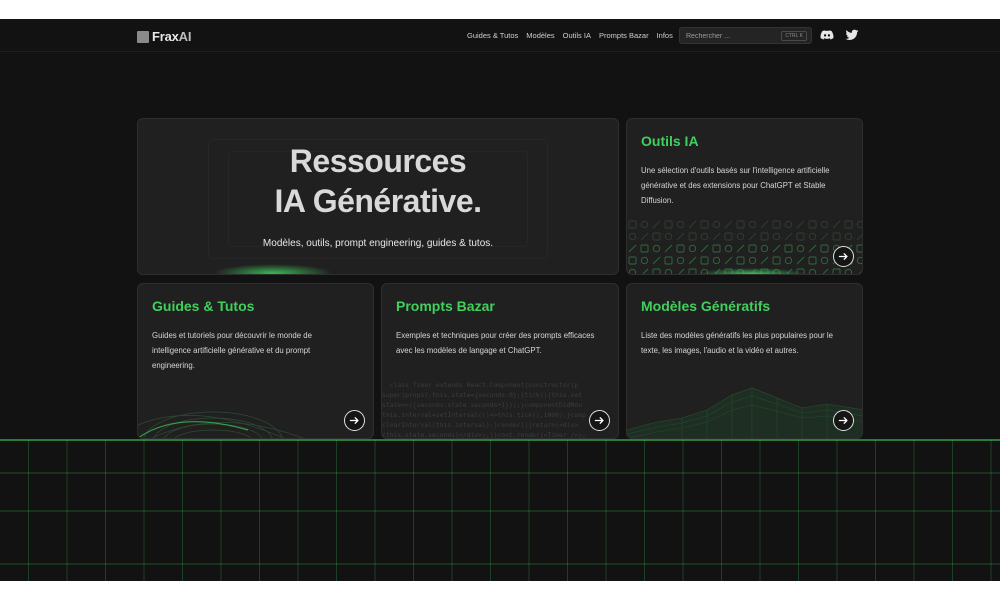  Describe the element at coordinates (143, 36) in the screenshot. I see `logo-mark` at that location.